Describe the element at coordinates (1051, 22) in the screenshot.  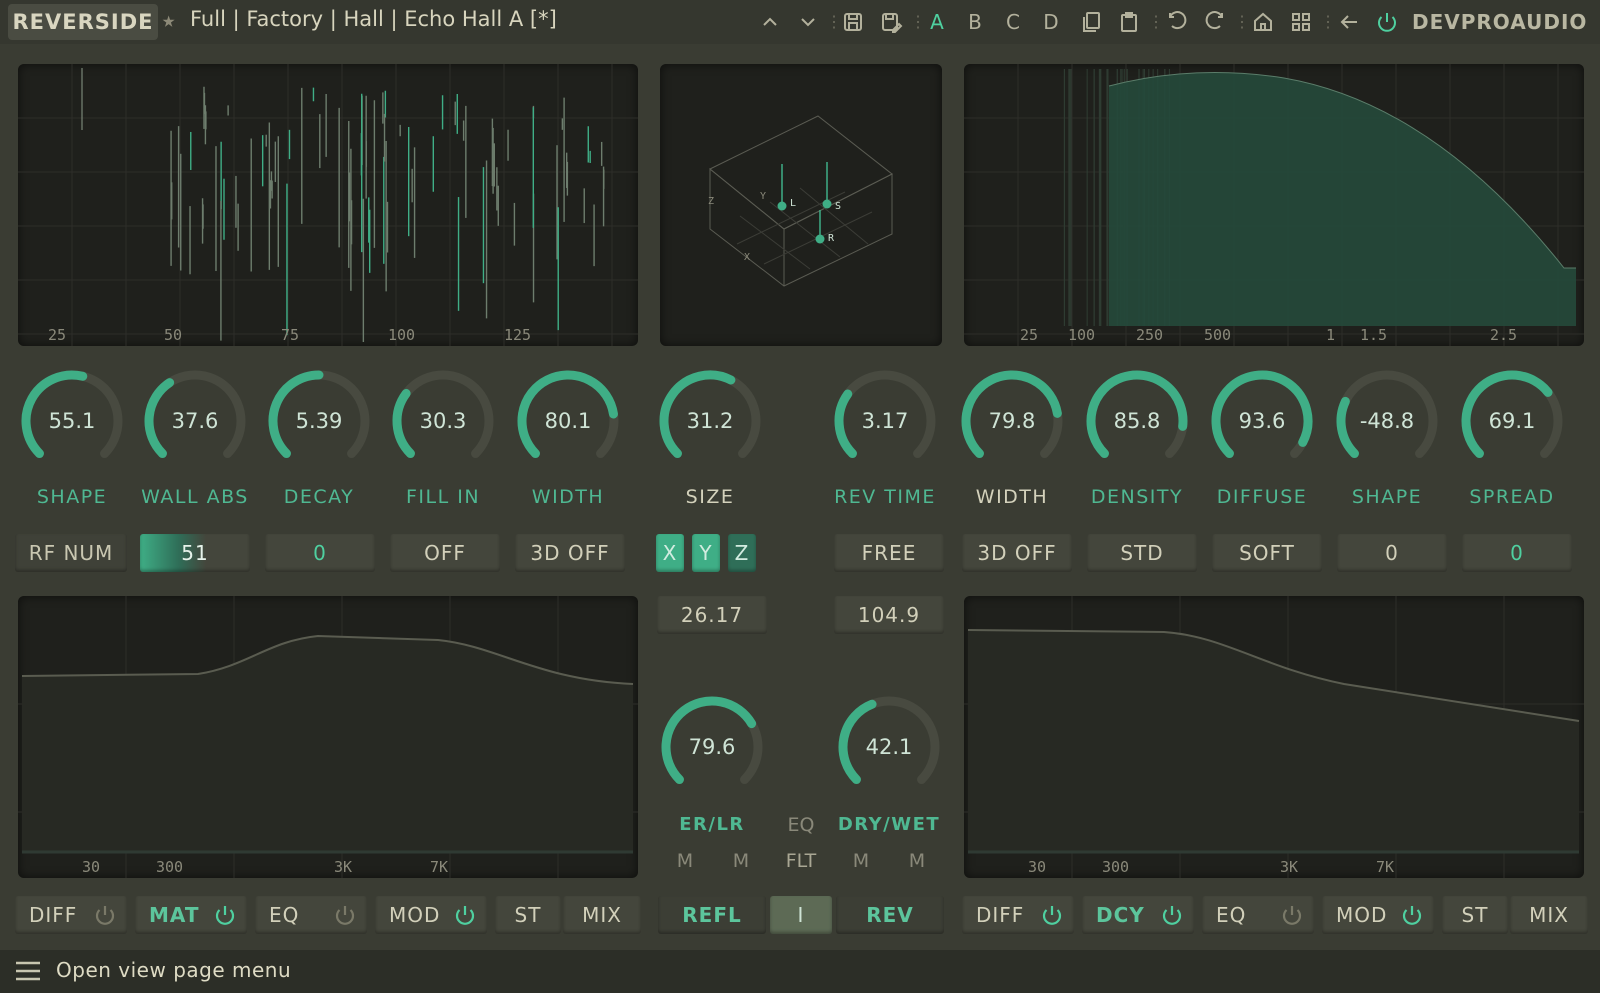
I see `slot-d-button: D` at that location.